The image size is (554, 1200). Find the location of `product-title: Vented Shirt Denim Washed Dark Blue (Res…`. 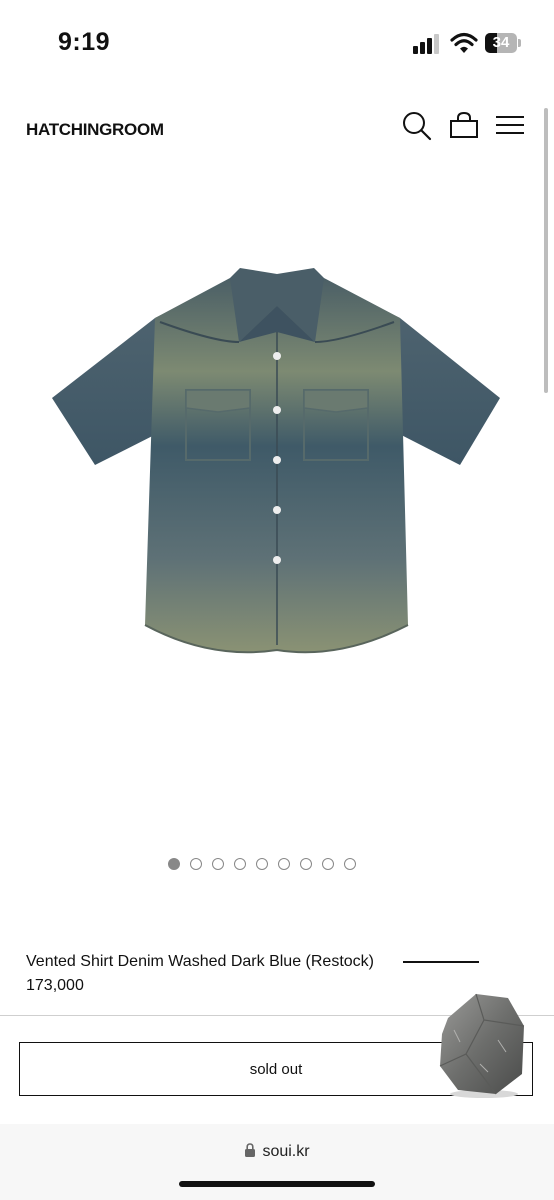

product-title: Vented Shirt Denim Washed Dark Blue (Res… is located at coordinates (200, 961).